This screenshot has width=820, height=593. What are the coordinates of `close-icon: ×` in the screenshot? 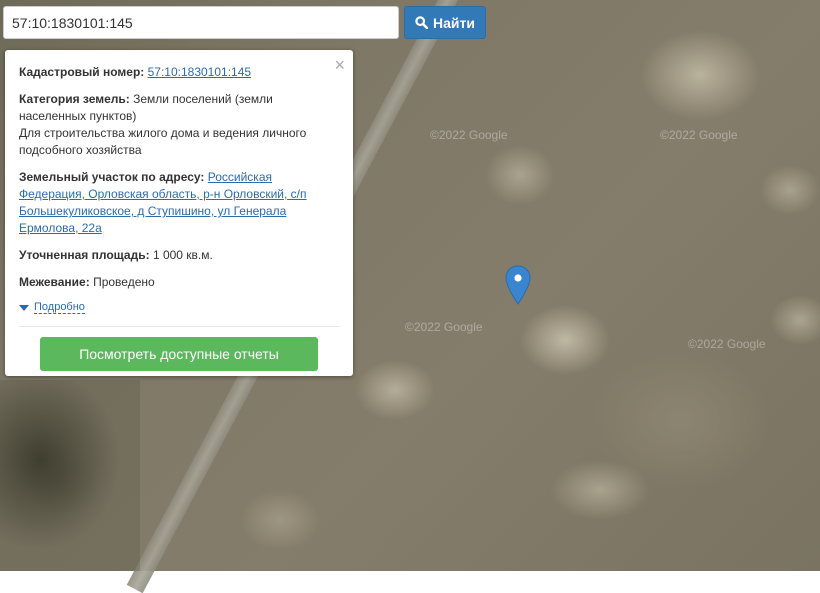 It's located at (339, 65).